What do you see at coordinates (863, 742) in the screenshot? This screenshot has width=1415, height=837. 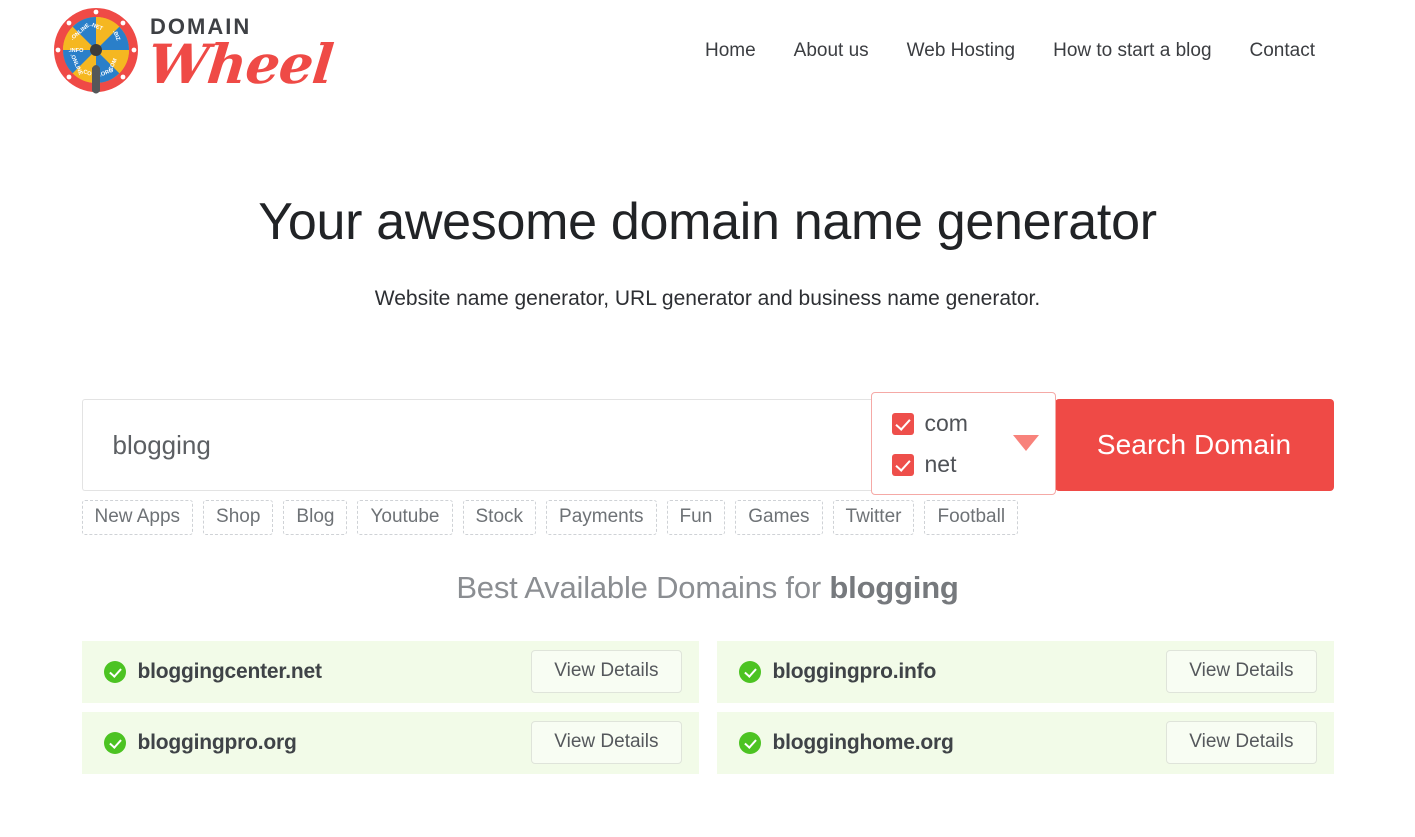 I see `domain-name: blogginghome.org` at bounding box center [863, 742].